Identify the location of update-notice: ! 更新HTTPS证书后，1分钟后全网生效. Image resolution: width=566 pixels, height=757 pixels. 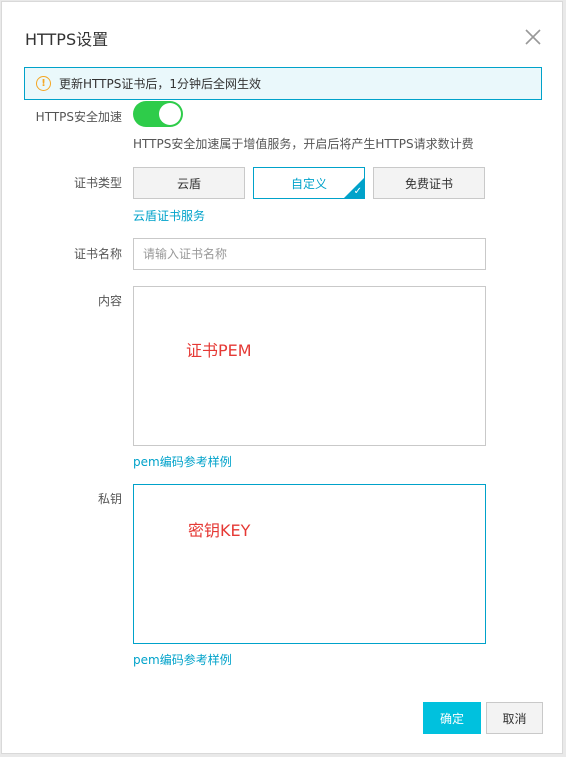
(283, 83).